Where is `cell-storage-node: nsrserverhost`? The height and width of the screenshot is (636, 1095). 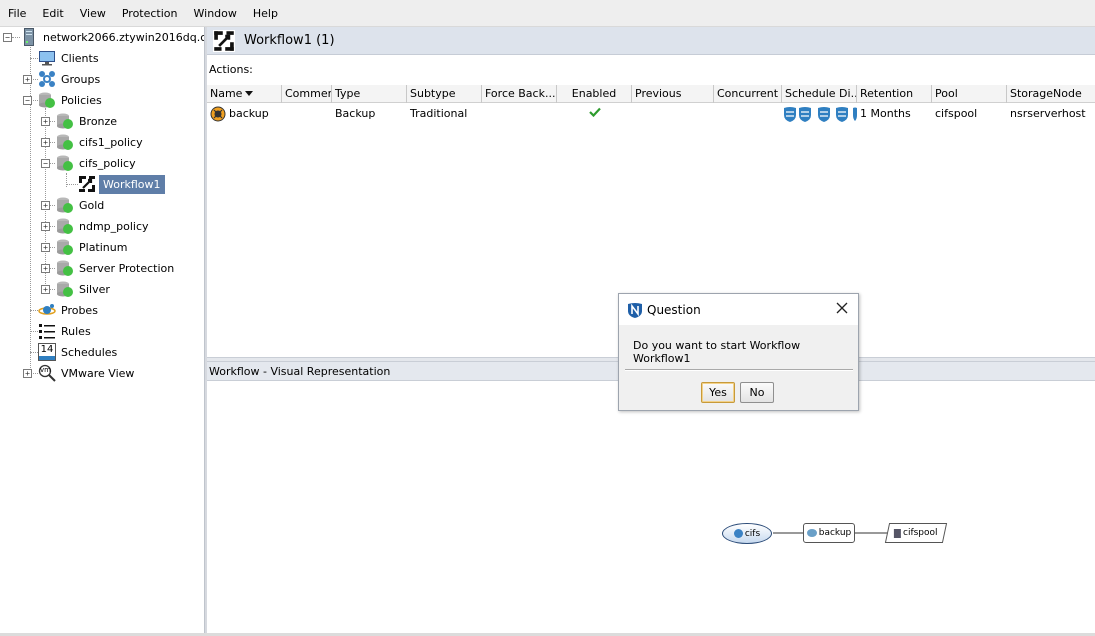 cell-storage-node: nsrserverhost is located at coordinates (1048, 113).